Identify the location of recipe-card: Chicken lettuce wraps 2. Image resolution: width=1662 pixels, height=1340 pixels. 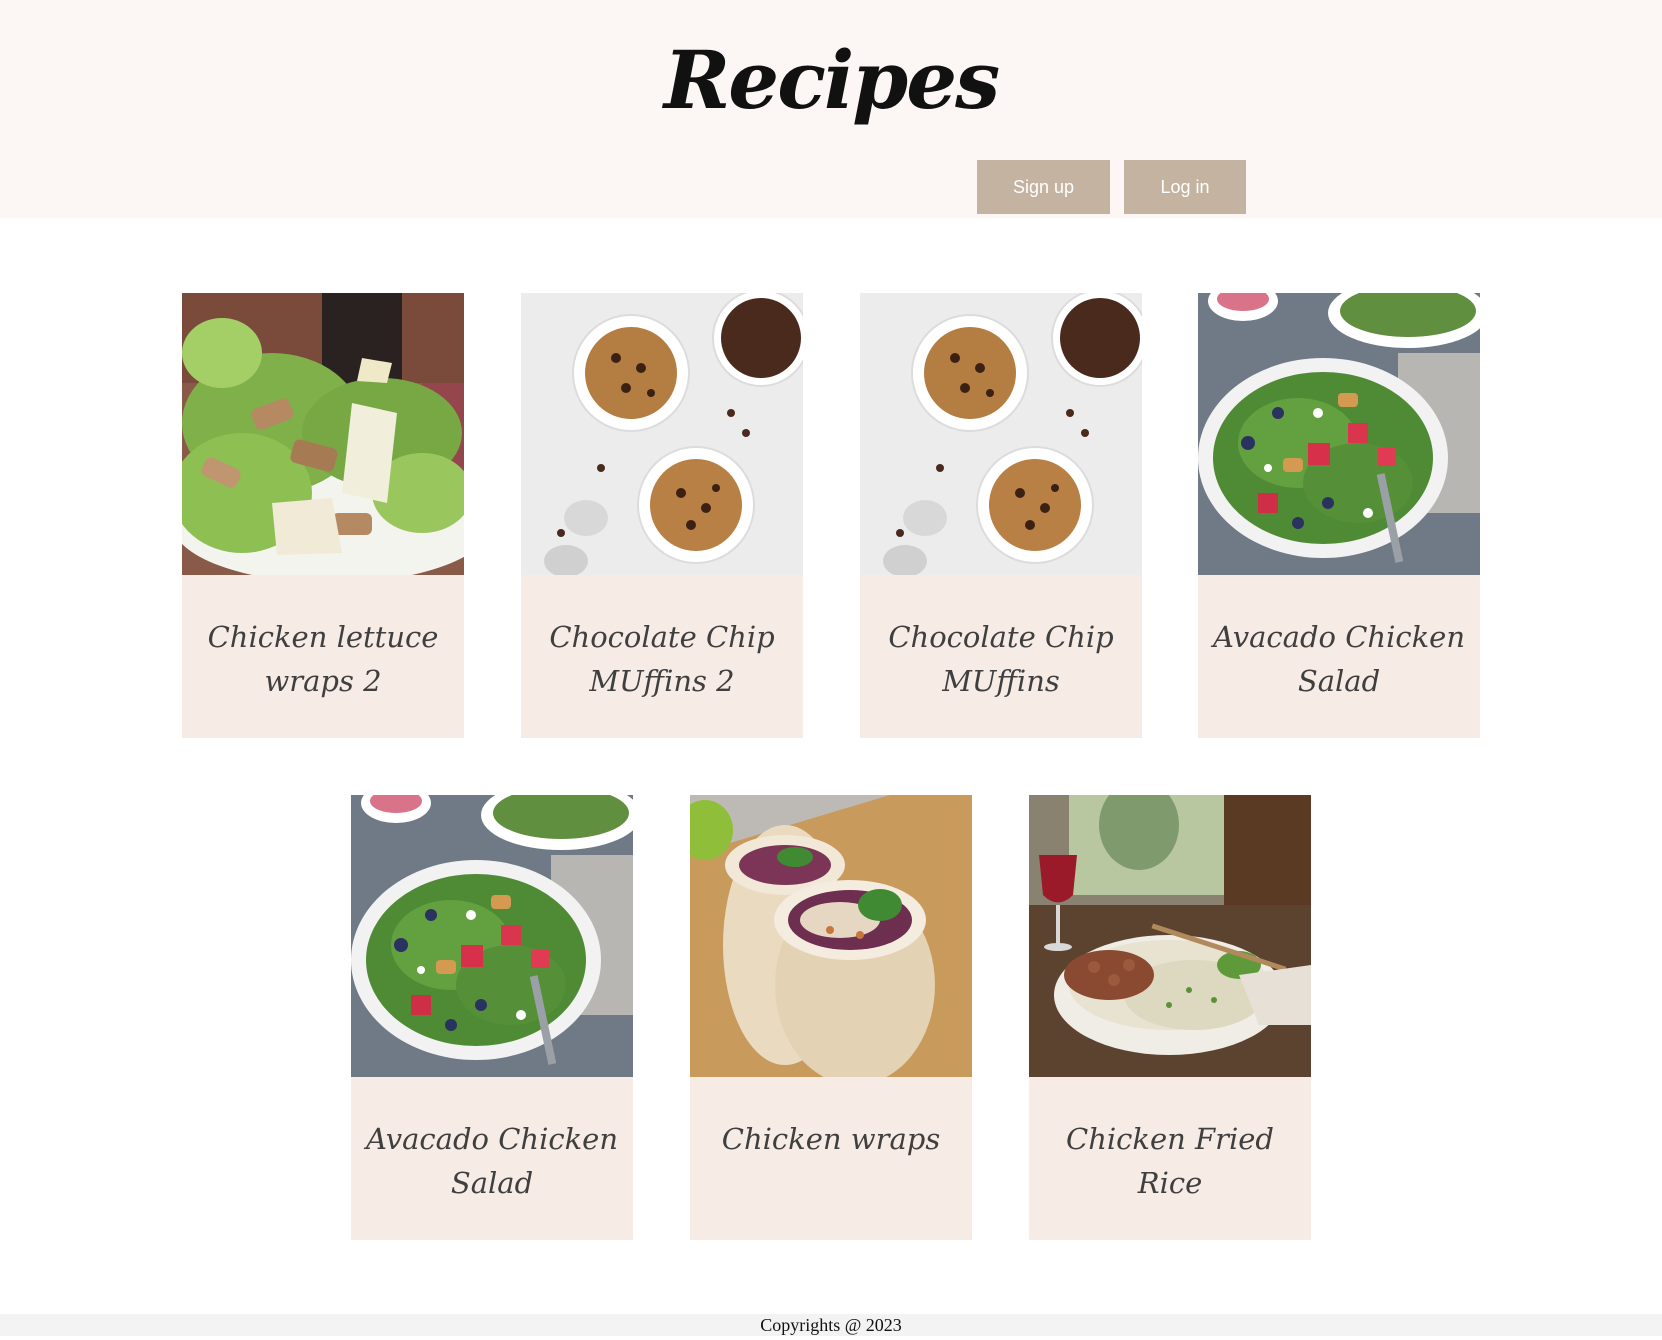
(323, 515).